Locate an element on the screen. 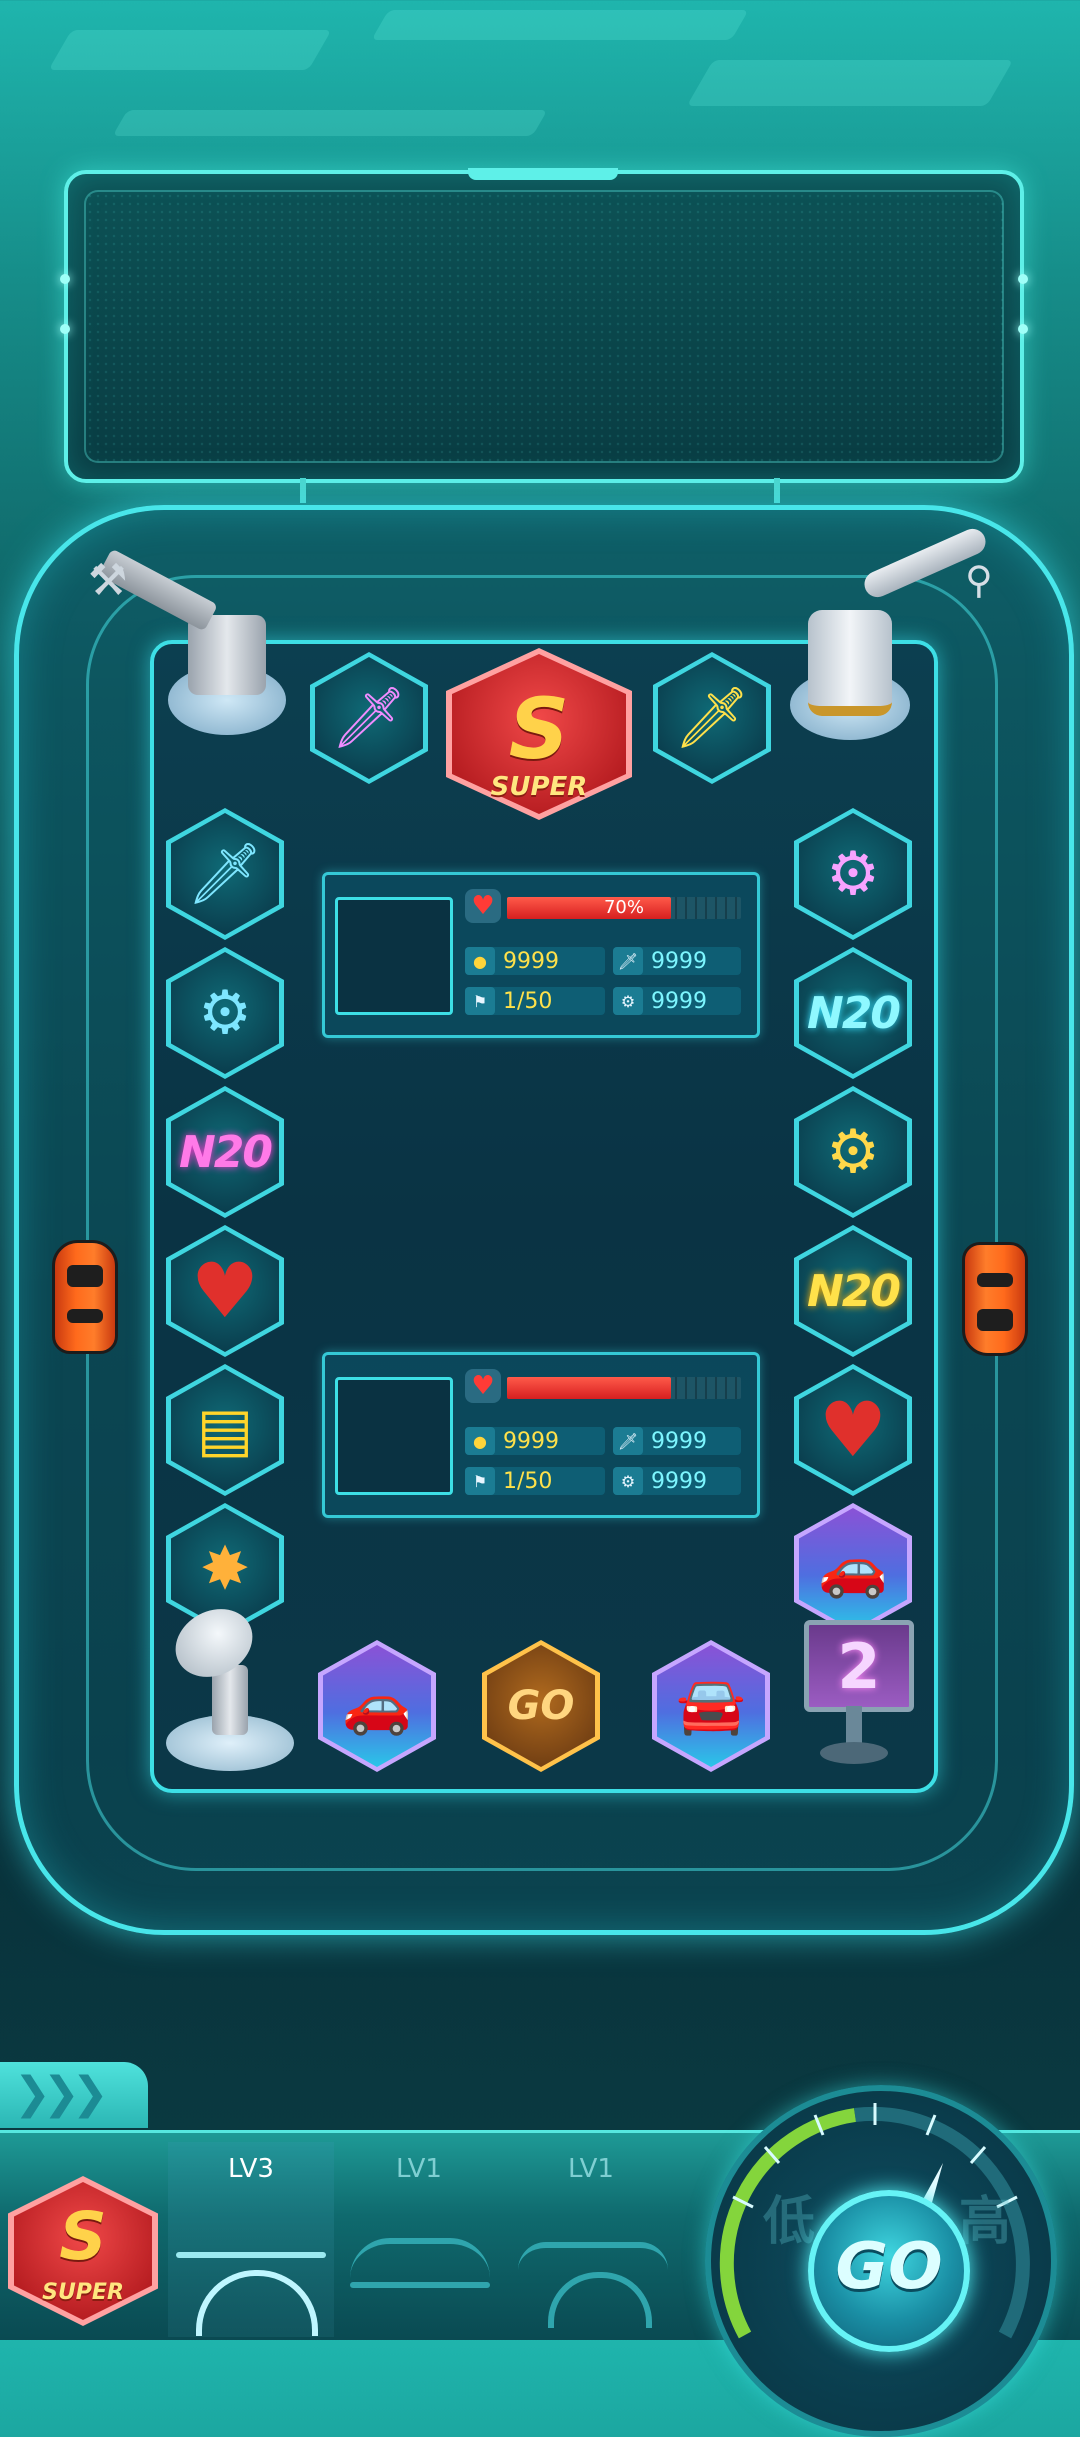  counter-value: 2 is located at coordinates (859, 1666).